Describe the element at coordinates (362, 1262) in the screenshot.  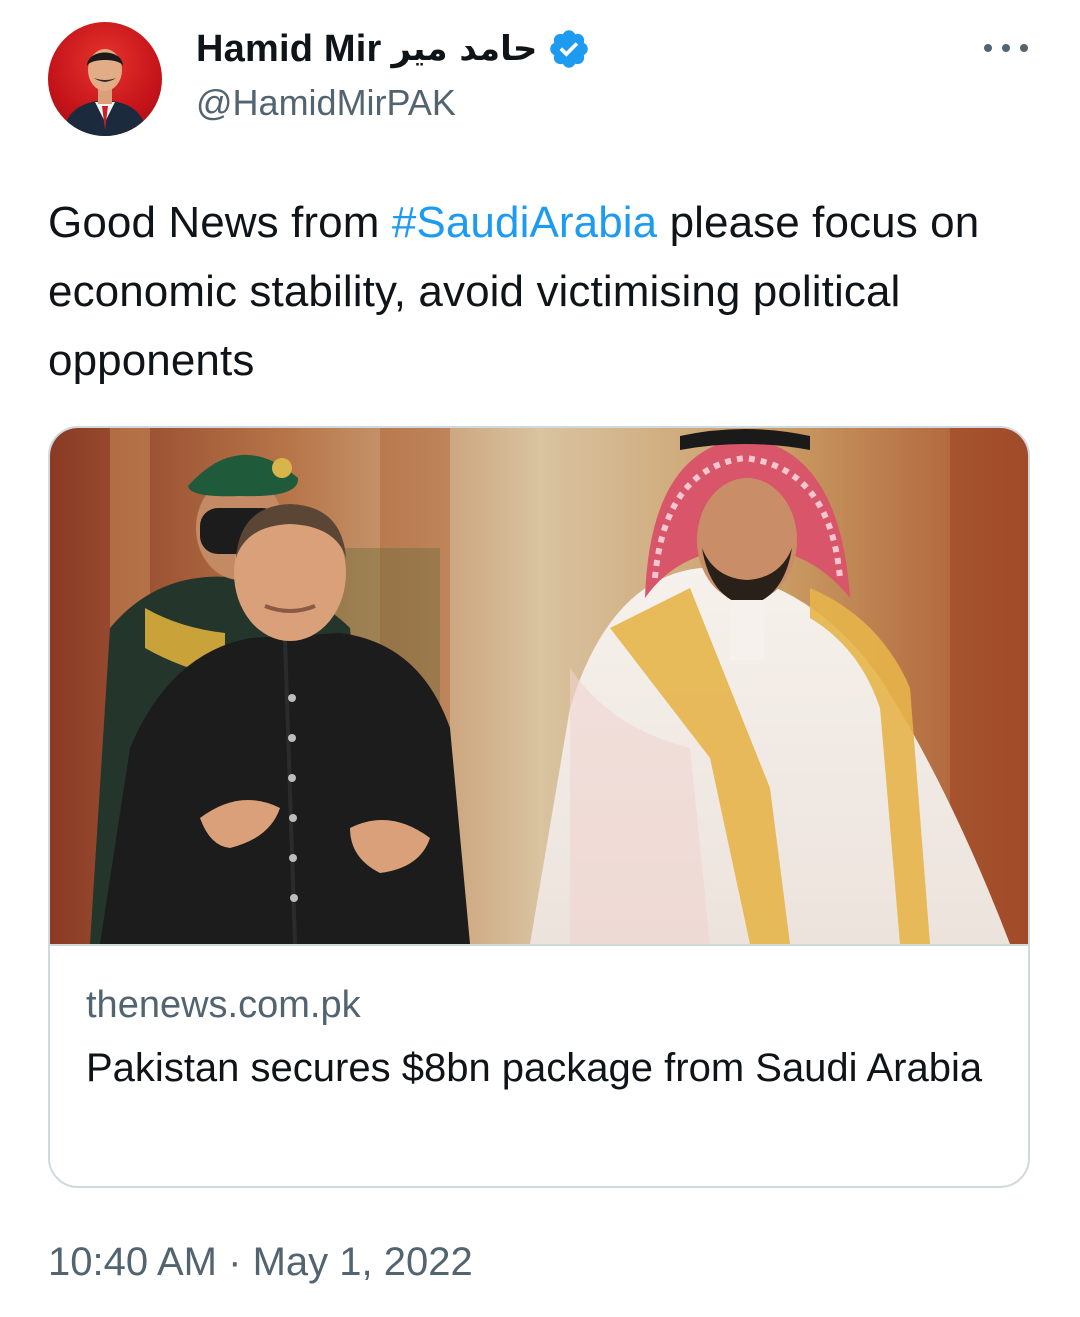
I see `tweet-date: May 1, 2022` at that location.